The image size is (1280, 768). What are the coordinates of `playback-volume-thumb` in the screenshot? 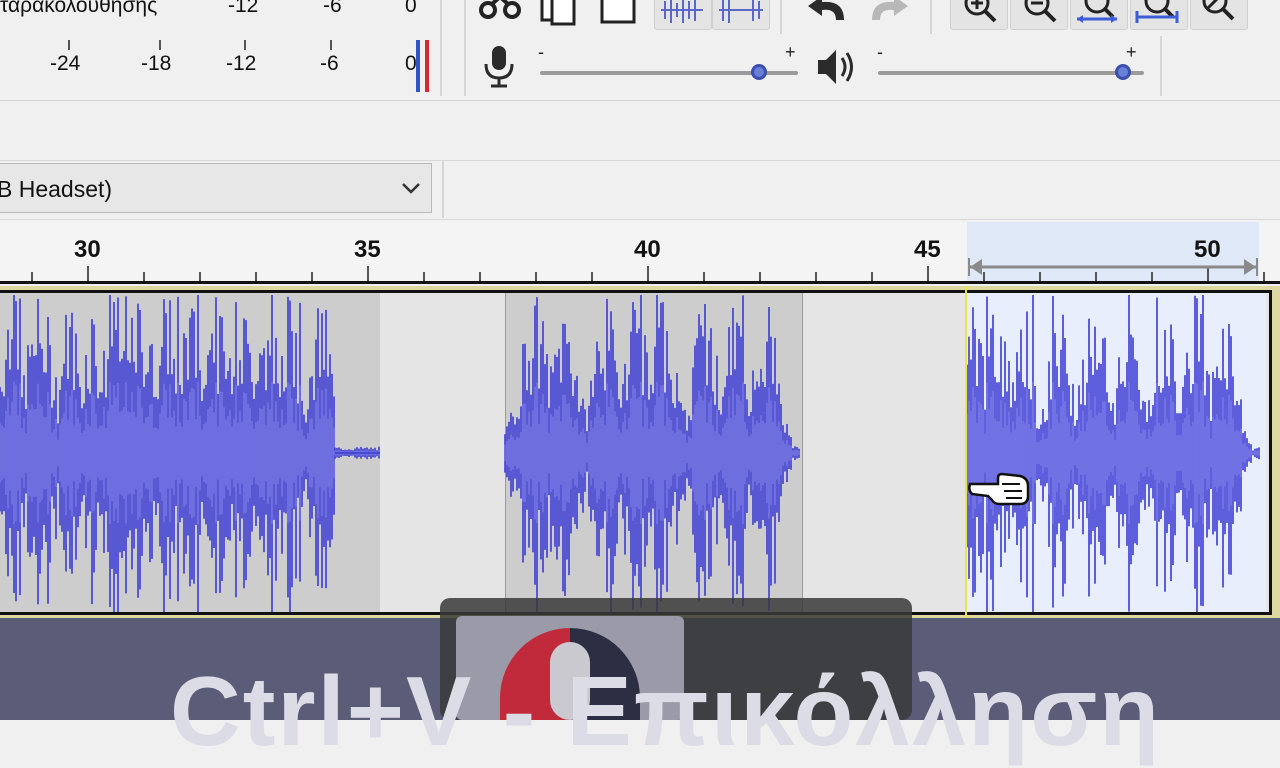 It's located at (1122, 72).